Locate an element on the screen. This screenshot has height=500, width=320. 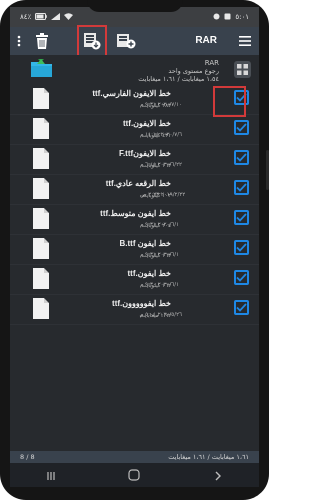
battery-icon is located at coordinates (41, 17).